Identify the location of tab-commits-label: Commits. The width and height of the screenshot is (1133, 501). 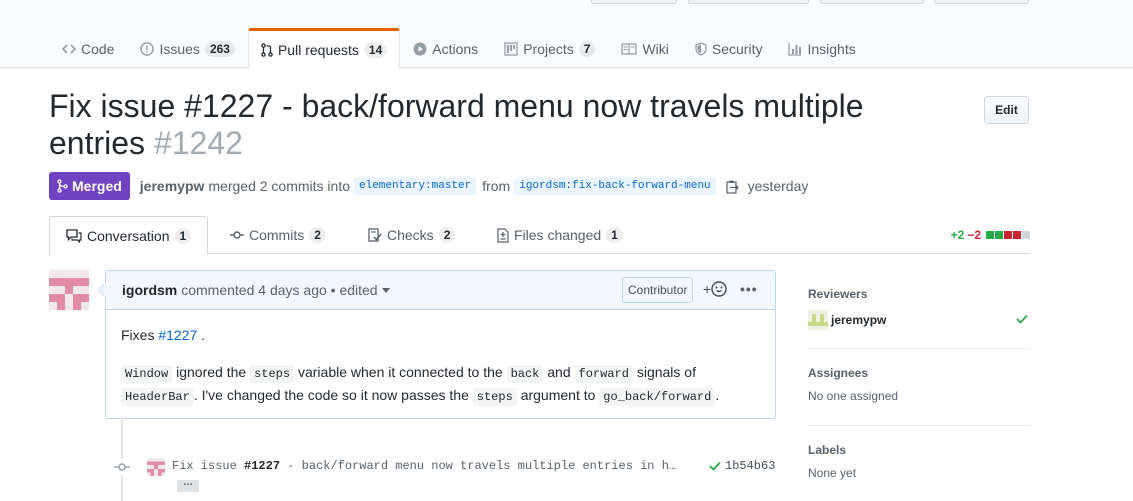
(277, 235).